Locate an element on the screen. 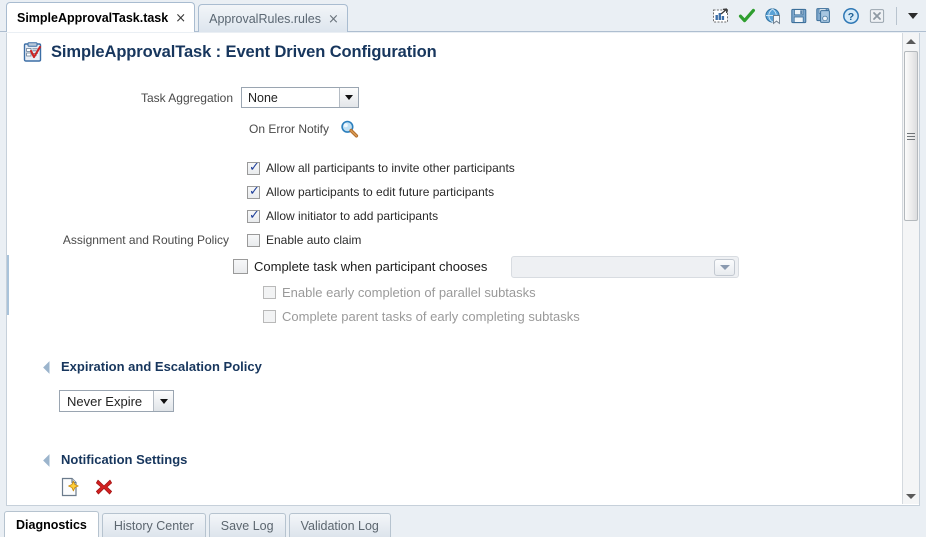 This screenshot has height=537, width=926. assignment-routing-policy-label-row: Assignment and Routing Policy is located at coordinates (118, 240).